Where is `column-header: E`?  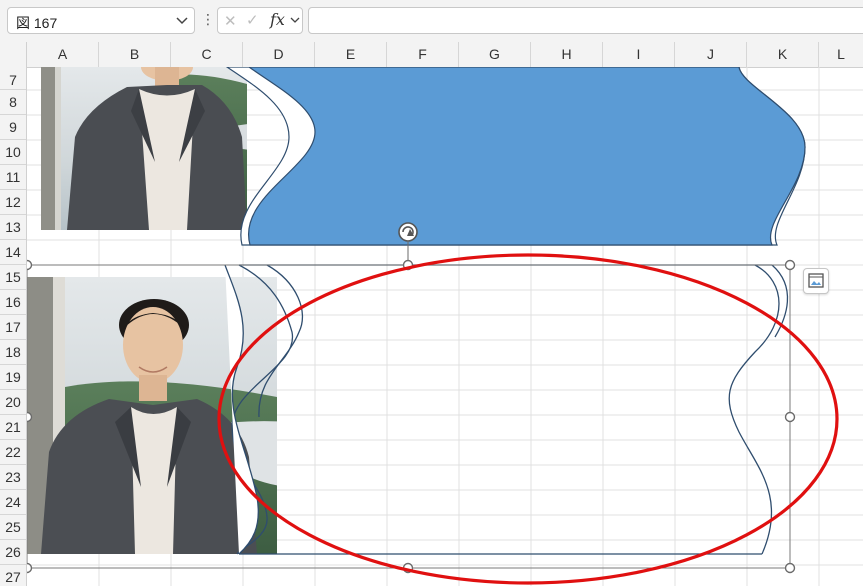
column-header: E is located at coordinates (351, 54).